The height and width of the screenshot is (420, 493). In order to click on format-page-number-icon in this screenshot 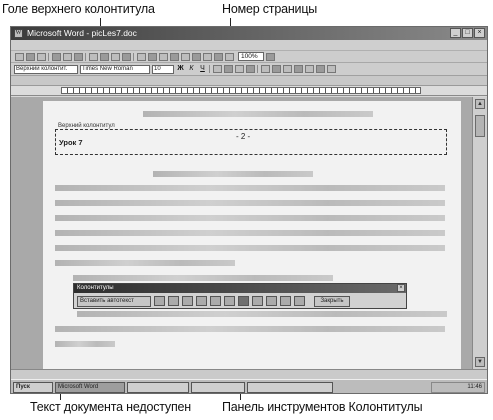, I will do `click(187, 301)`.